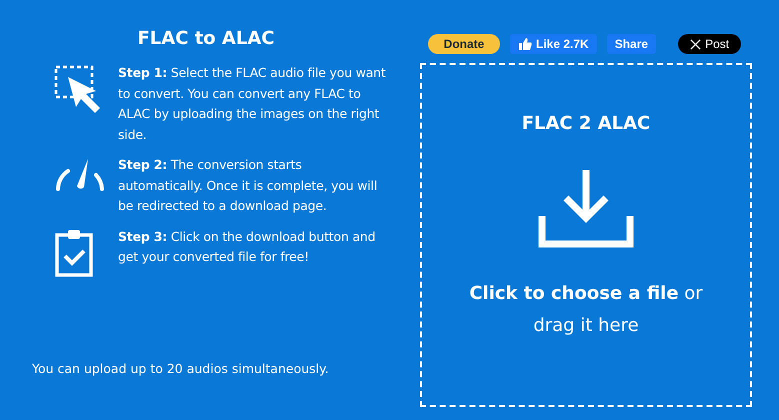 Image resolution: width=779 pixels, height=420 pixels. I want to click on thumbs-up-icon, so click(525, 44).